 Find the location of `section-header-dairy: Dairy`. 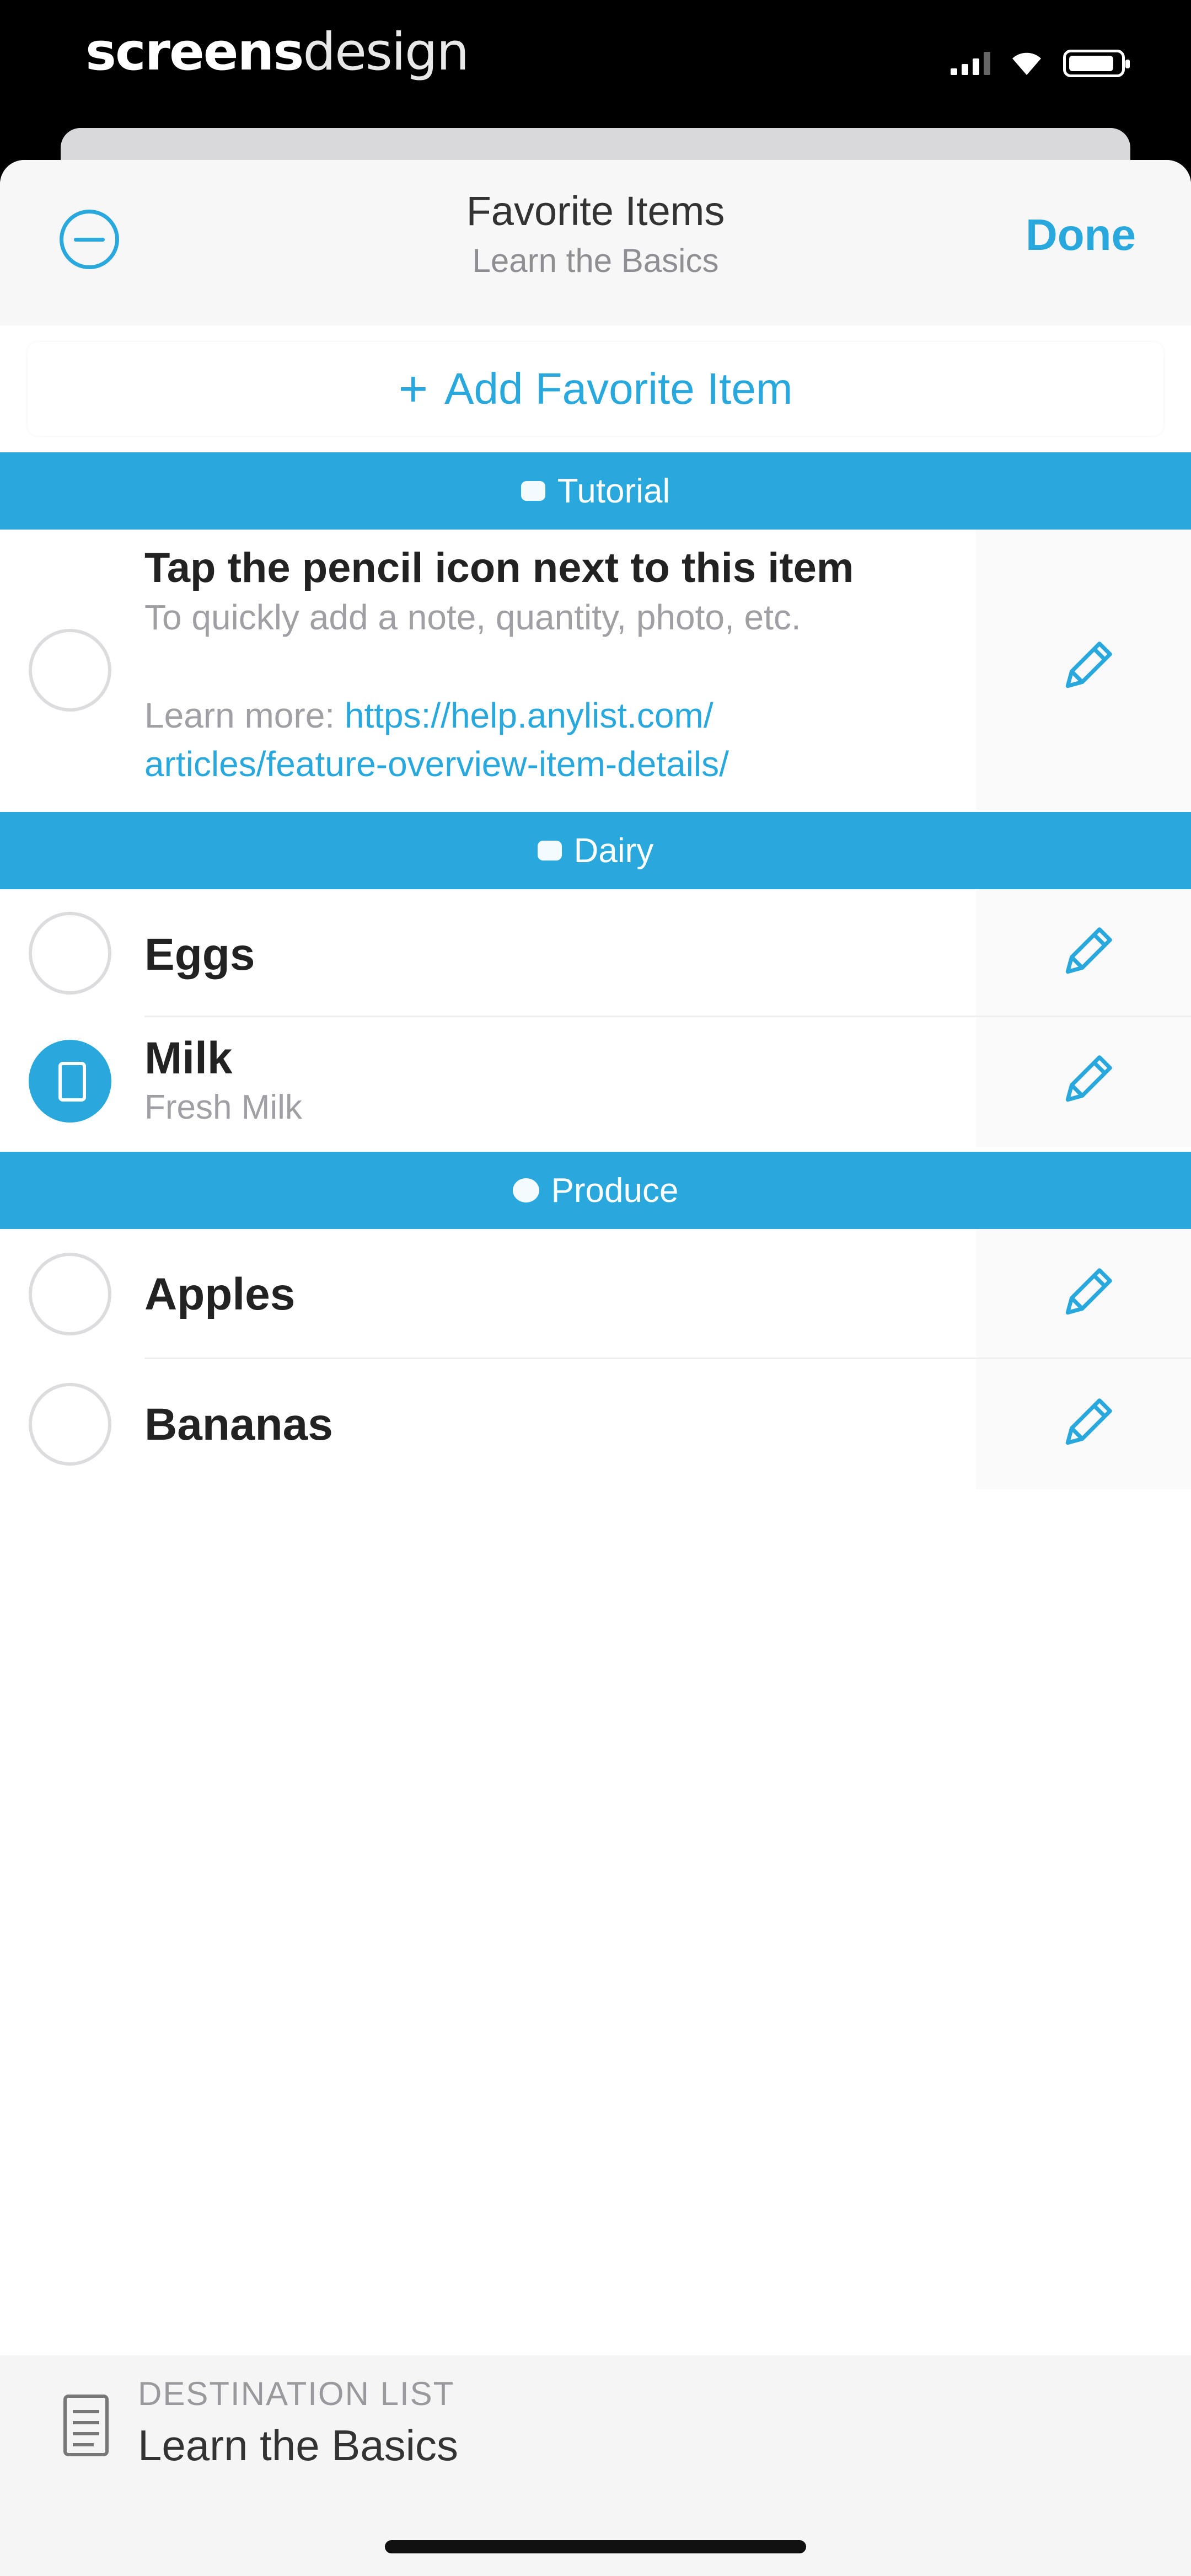

section-header-dairy: Dairy is located at coordinates (595, 850).